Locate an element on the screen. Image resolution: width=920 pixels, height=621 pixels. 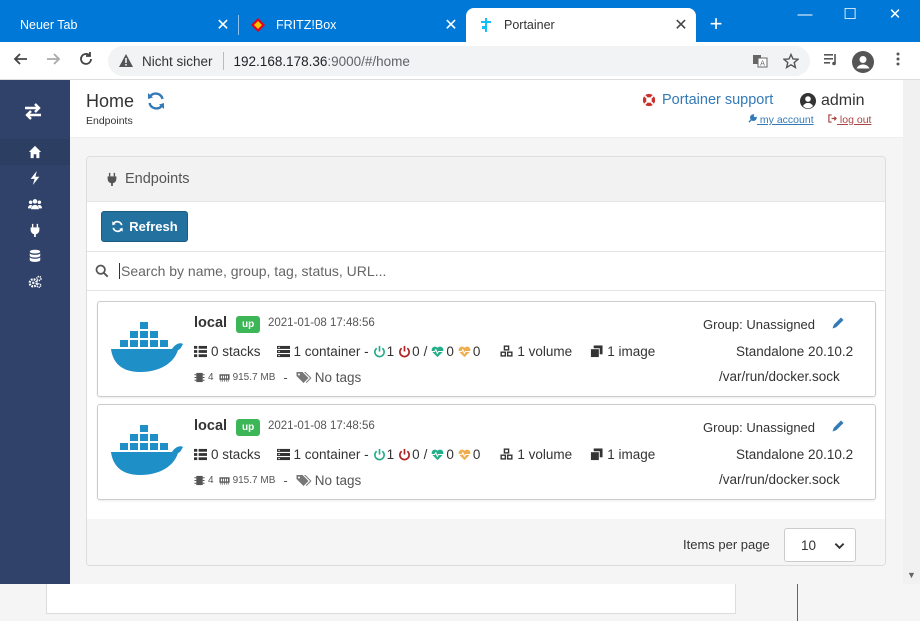
wrench-icon is located at coordinates (752, 118).